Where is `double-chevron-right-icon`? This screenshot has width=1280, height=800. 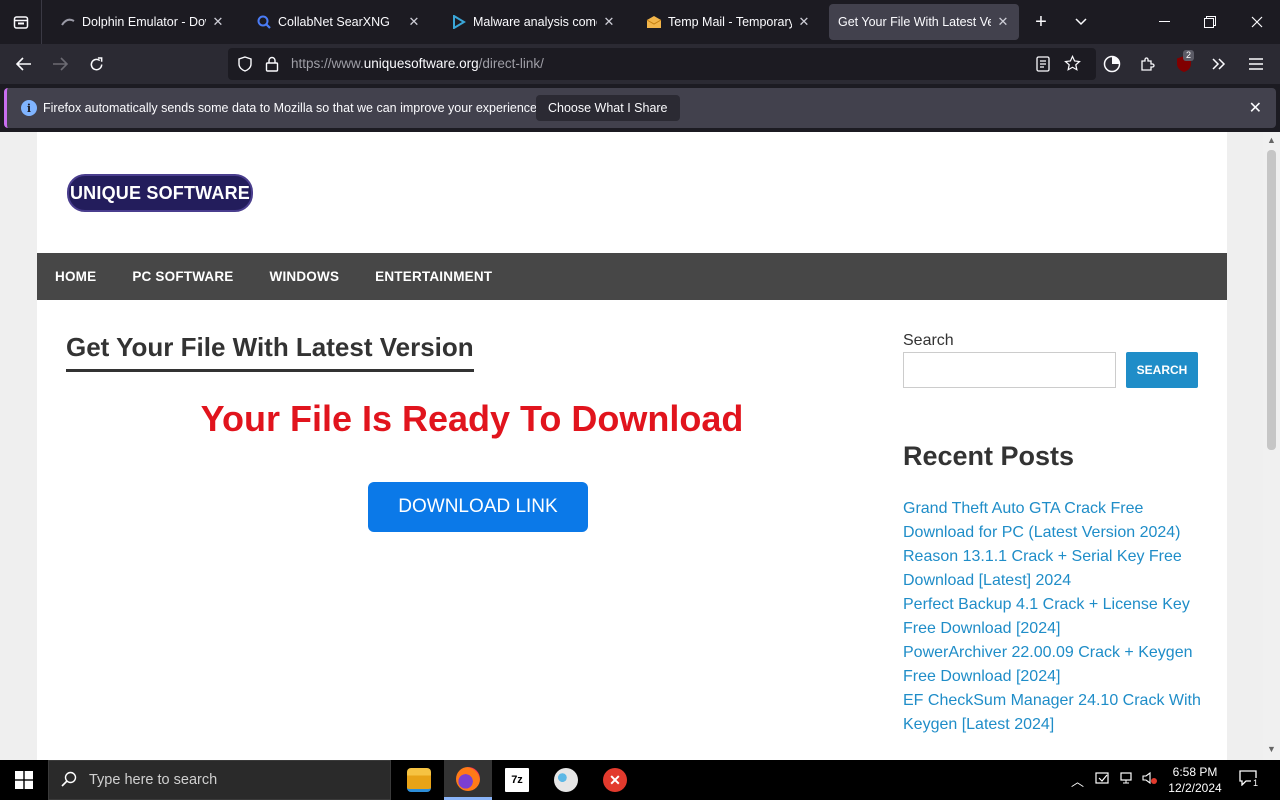
double-chevron-right-icon is located at coordinates (1219, 64).